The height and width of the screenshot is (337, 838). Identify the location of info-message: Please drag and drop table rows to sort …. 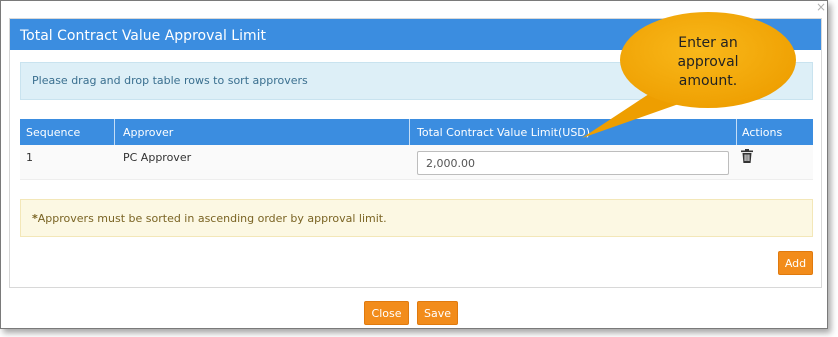
(170, 80).